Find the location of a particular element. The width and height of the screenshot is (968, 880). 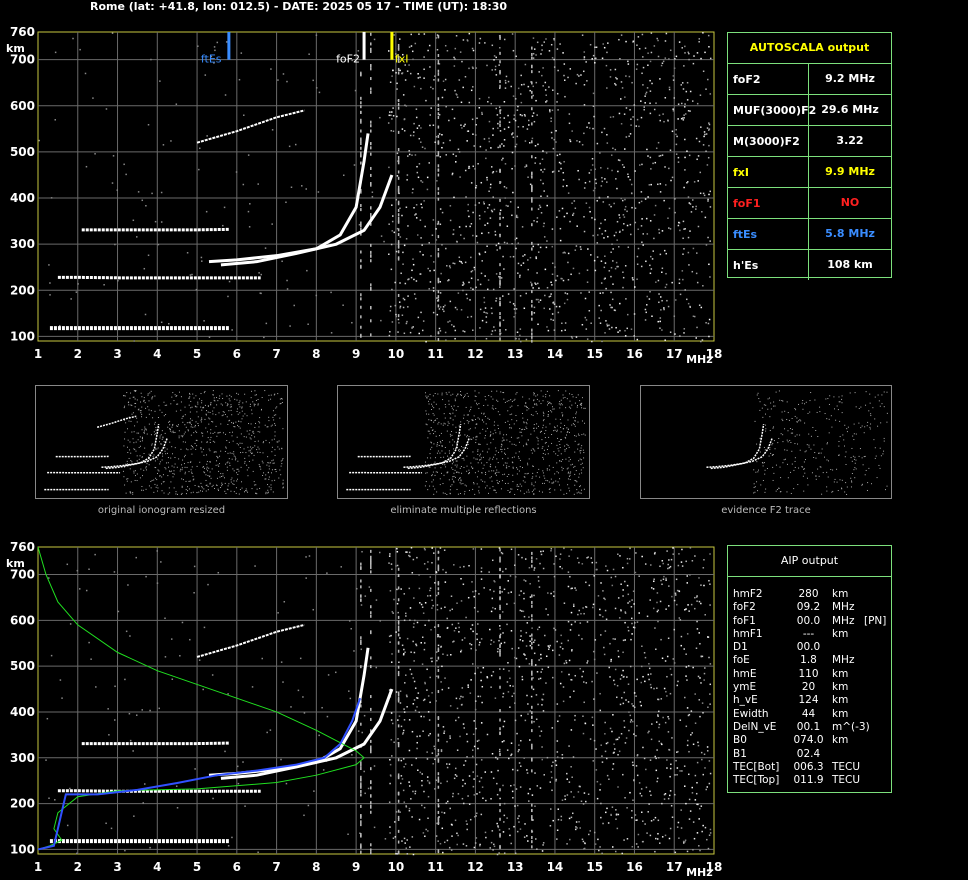

autoscala-label: fxI is located at coordinates (741, 172).